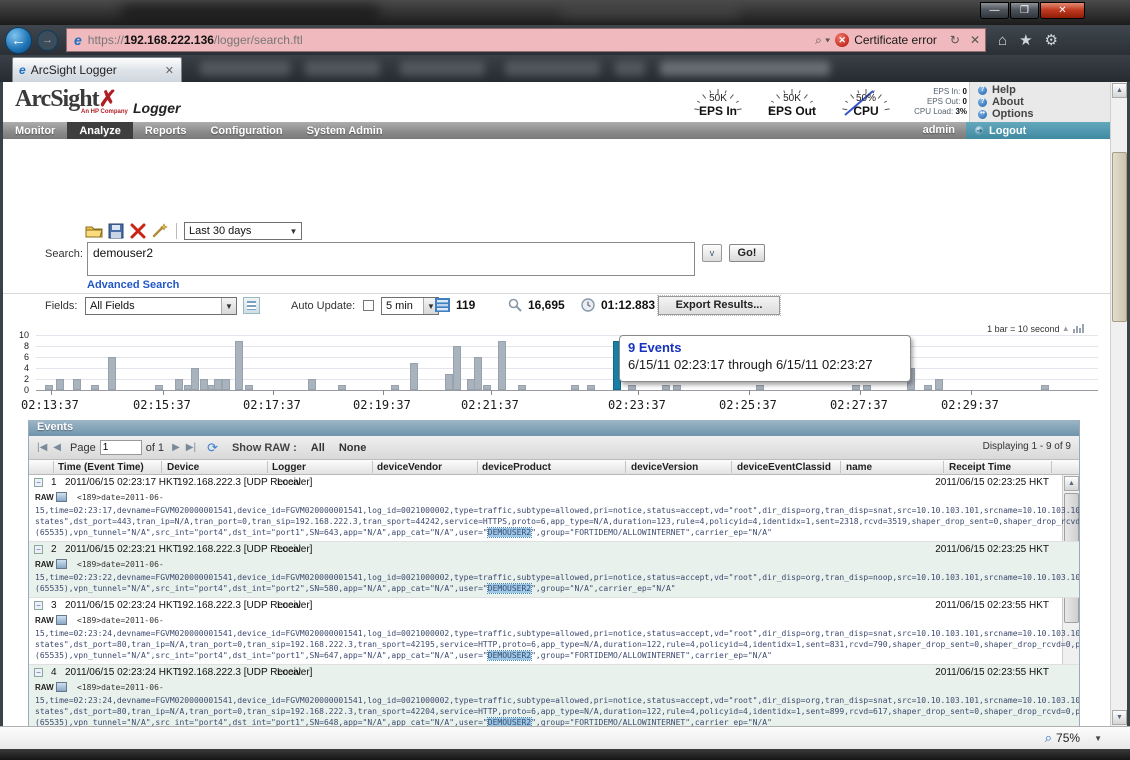 The image size is (1130, 760). Describe the element at coordinates (1038, 130) in the screenshot. I see `logout-button: ➜ Logout` at that location.